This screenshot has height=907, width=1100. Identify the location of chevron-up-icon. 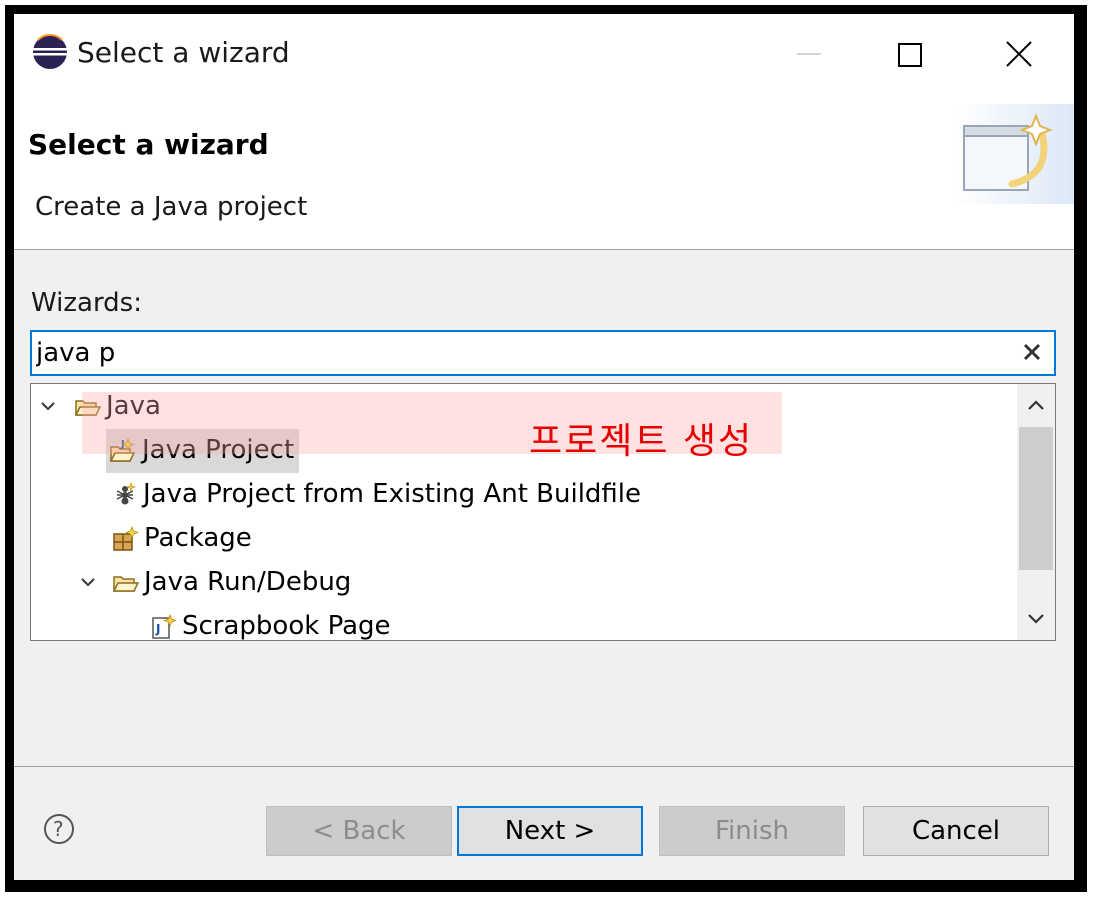
(1036, 406).